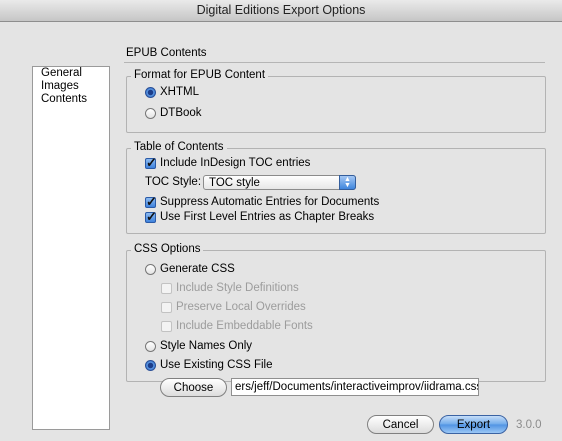  Describe the element at coordinates (216, 365) in the screenshot. I see `use-existing-css-label: Use Existing CSS File` at that location.